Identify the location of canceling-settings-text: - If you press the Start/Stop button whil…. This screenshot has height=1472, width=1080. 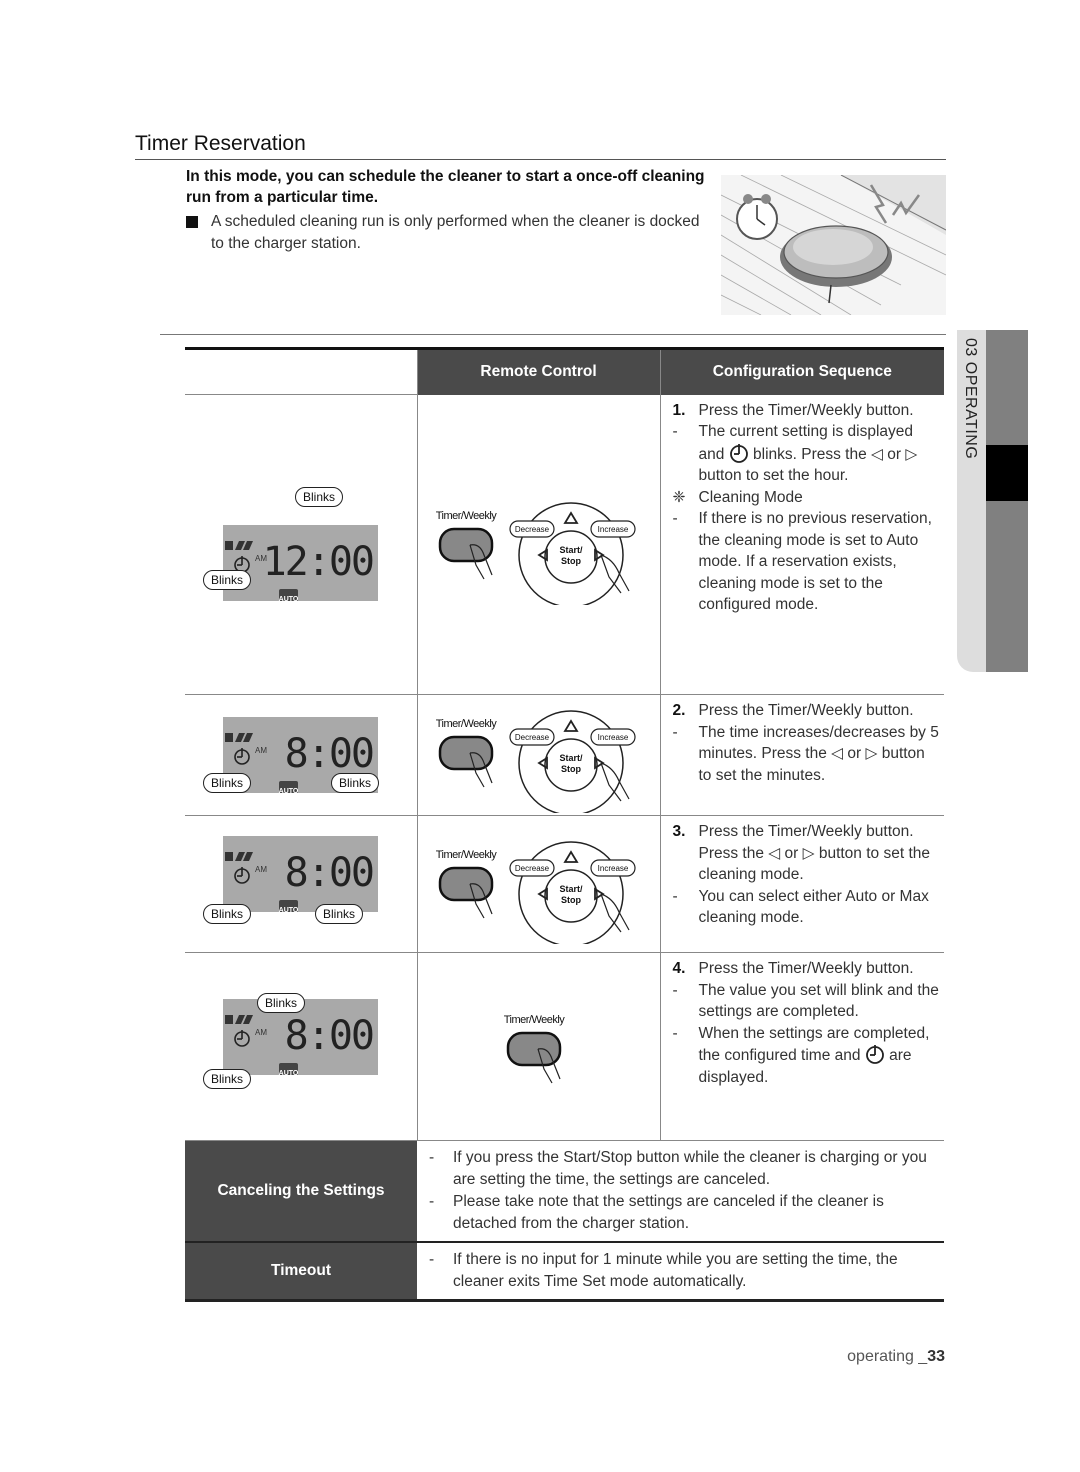
(680, 1191).